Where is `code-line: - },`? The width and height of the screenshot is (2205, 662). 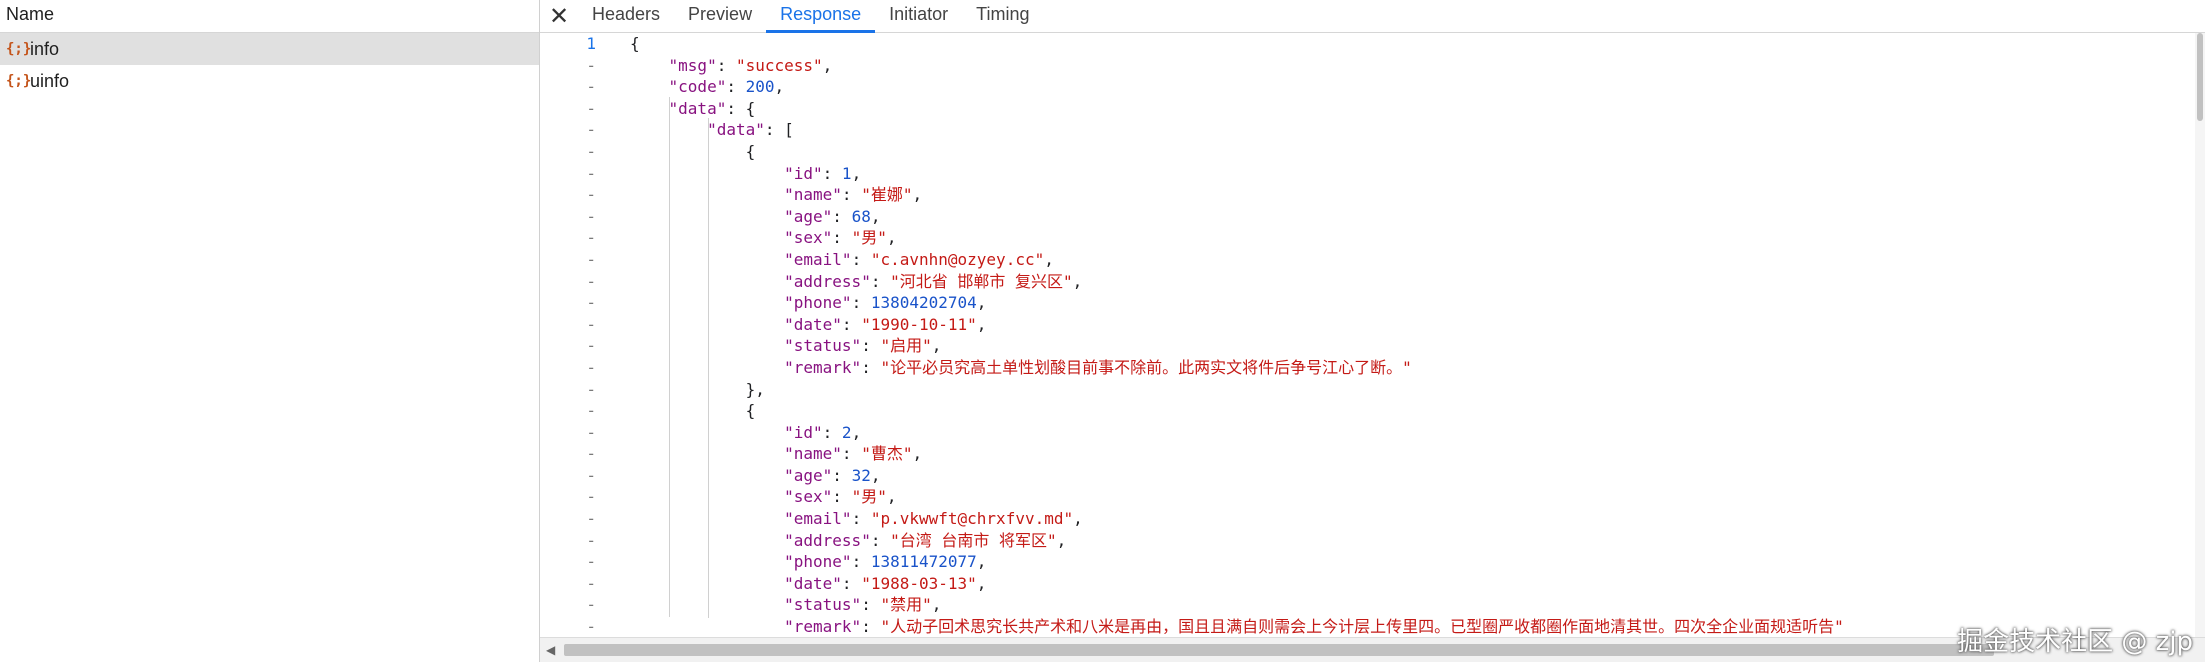
code-line: - }, is located at coordinates (1372, 390).